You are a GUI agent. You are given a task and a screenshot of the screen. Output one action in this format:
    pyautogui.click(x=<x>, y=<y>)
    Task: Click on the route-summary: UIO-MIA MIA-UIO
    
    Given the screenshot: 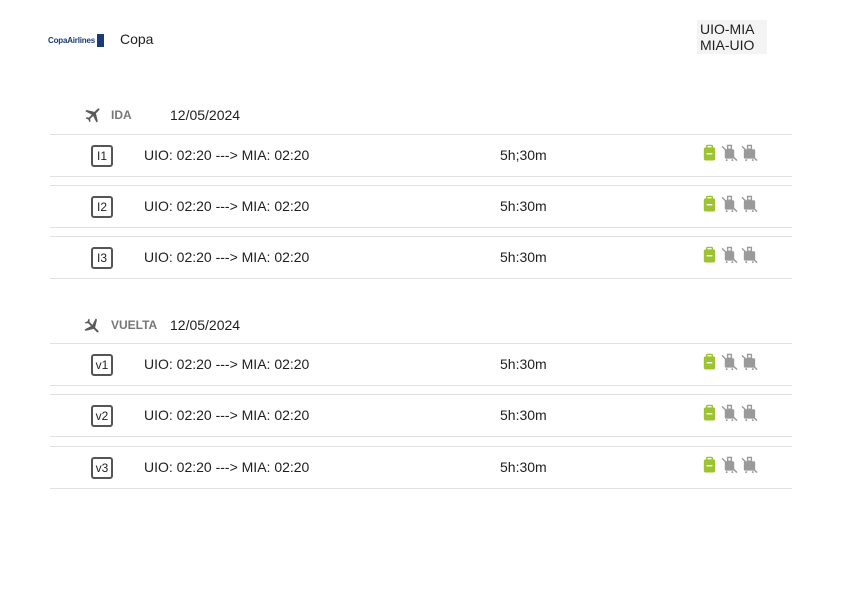 What is the action you would take?
    pyautogui.click(x=732, y=37)
    